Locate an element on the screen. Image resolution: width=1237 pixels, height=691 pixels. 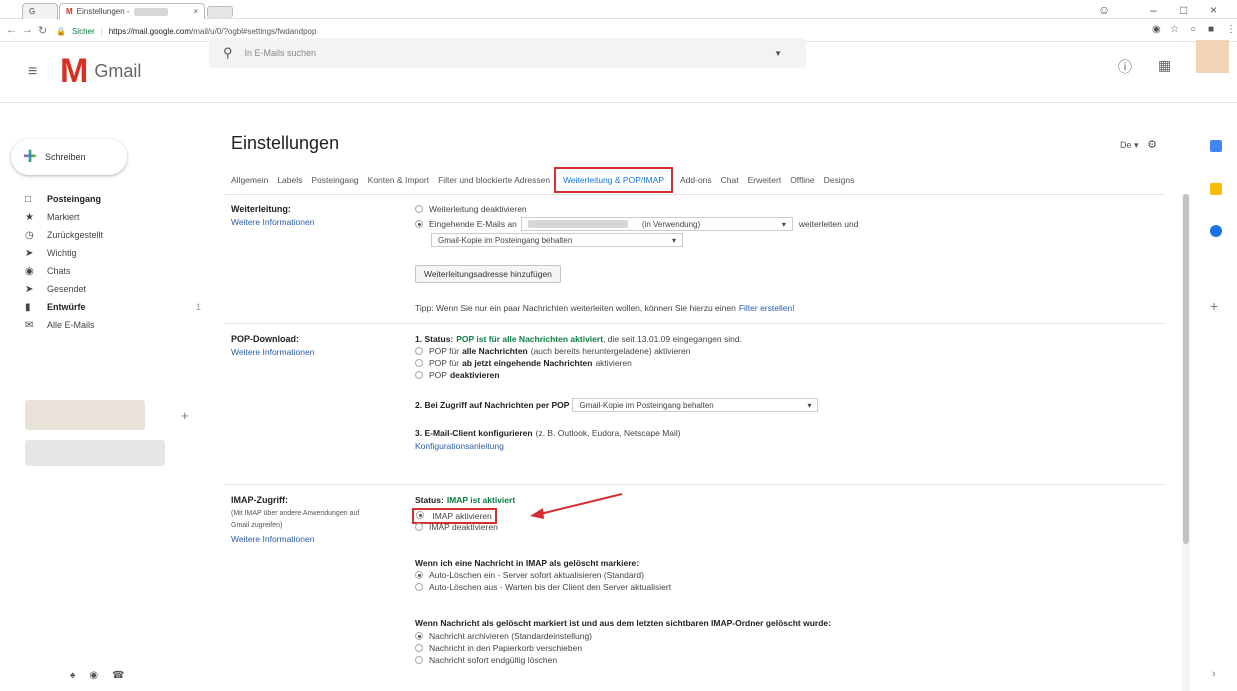
sidebar-item-label: Zurückgestellt is located at coordinates (75, 235).